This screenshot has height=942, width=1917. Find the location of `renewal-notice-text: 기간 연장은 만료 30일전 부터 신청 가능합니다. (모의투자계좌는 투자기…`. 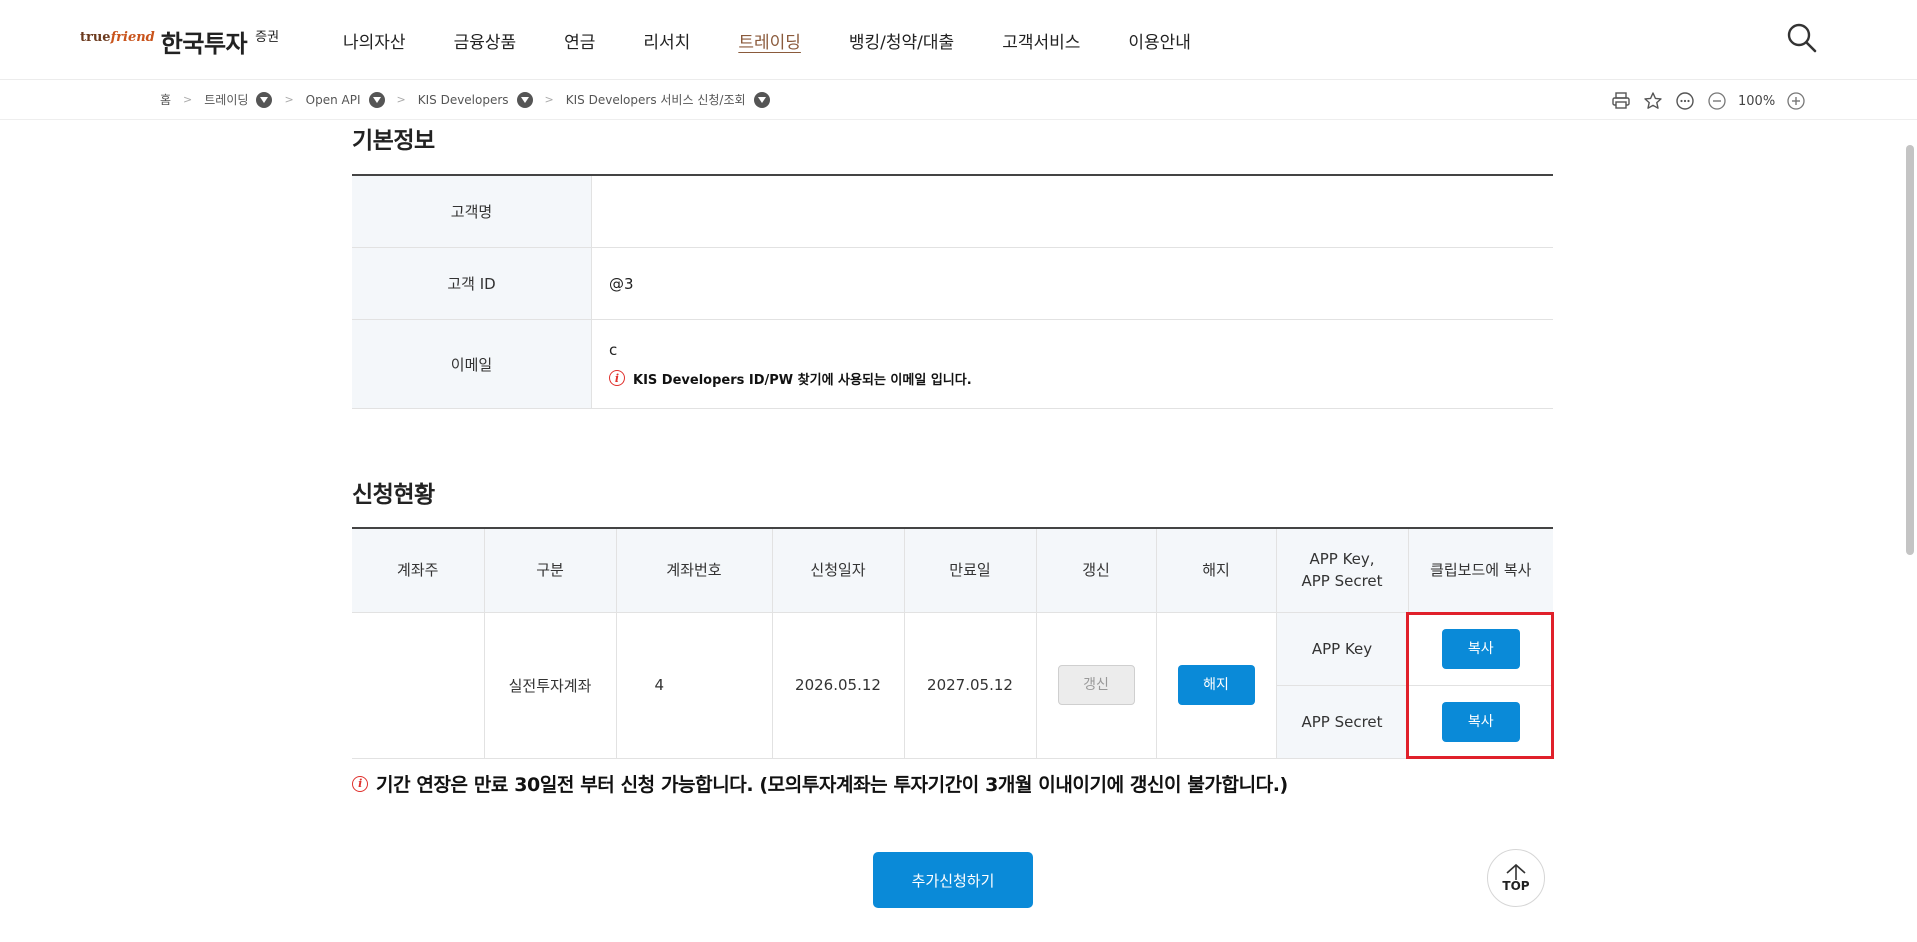

renewal-notice-text: 기간 연장은 만료 30일전 부터 신청 가능합니다. (모의투자계좌는 투자기… is located at coordinates (832, 785).